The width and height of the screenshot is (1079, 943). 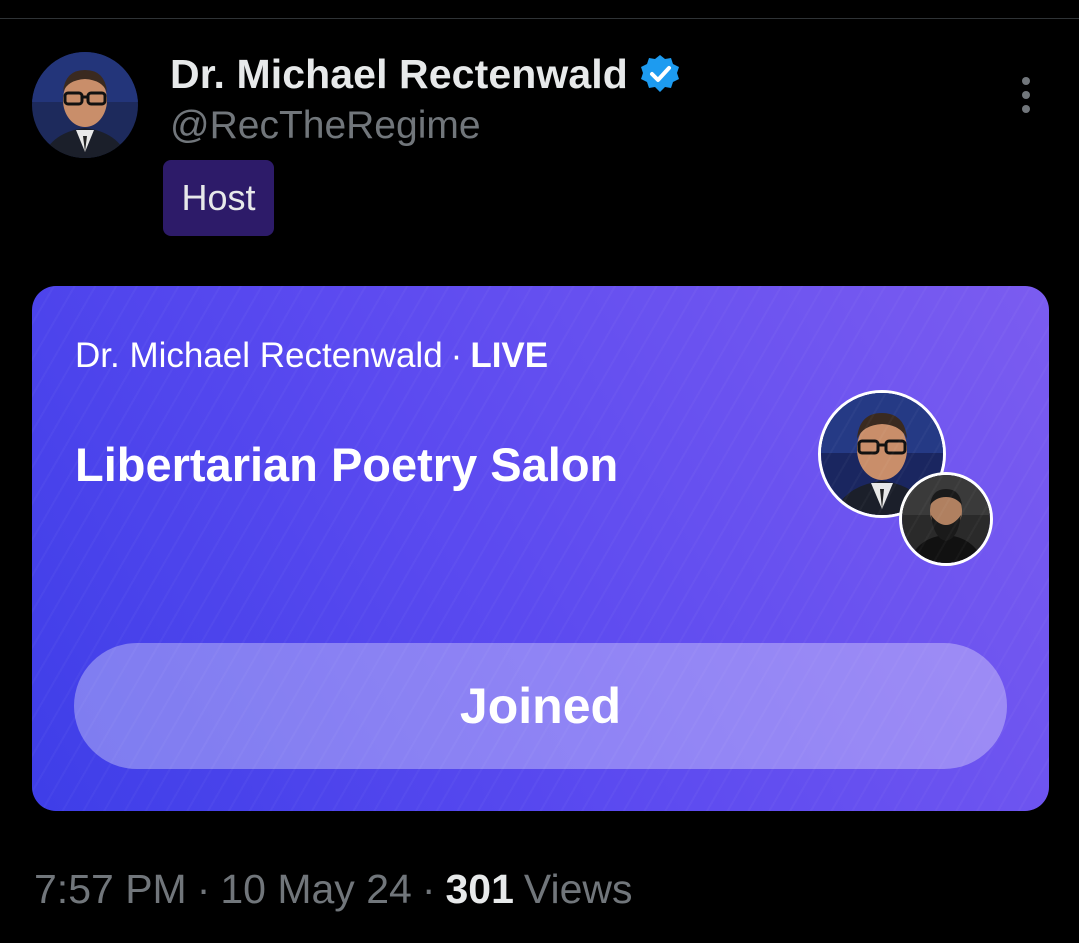 I want to click on views-count: 301, so click(x=479, y=889).